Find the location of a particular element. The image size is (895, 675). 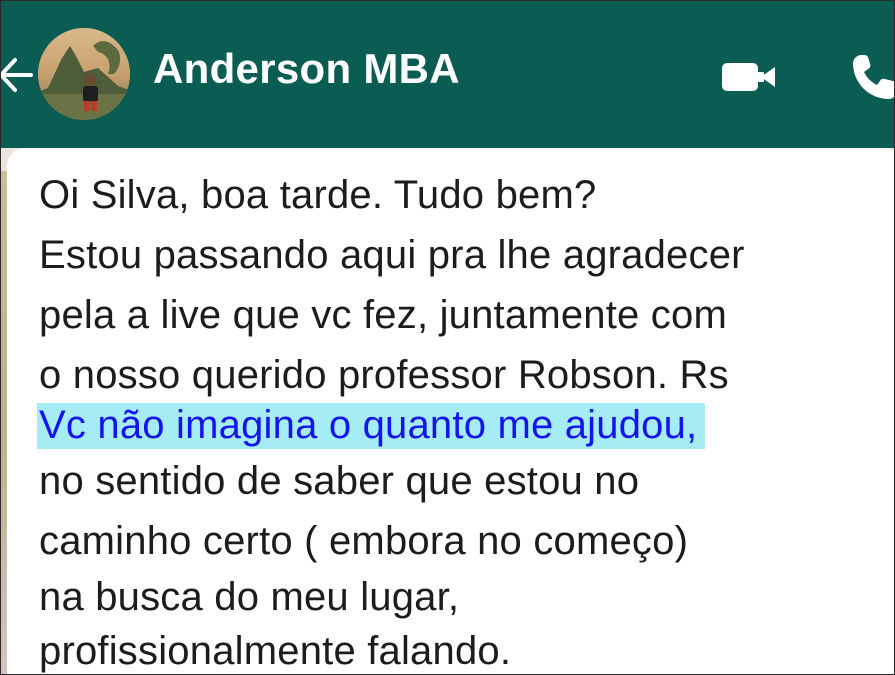

highlighted-message-line: Vc não imagina o quanto me ajudou, is located at coordinates (371, 425).